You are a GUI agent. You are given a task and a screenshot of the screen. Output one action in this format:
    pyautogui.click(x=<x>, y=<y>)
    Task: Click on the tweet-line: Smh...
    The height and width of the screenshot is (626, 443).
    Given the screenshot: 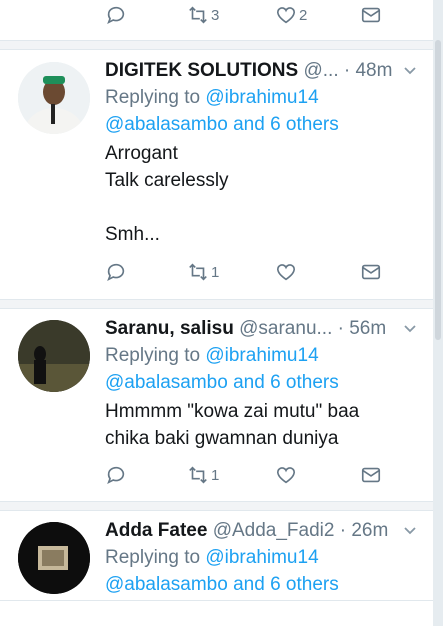 What is the action you would take?
    pyautogui.click(x=132, y=234)
    